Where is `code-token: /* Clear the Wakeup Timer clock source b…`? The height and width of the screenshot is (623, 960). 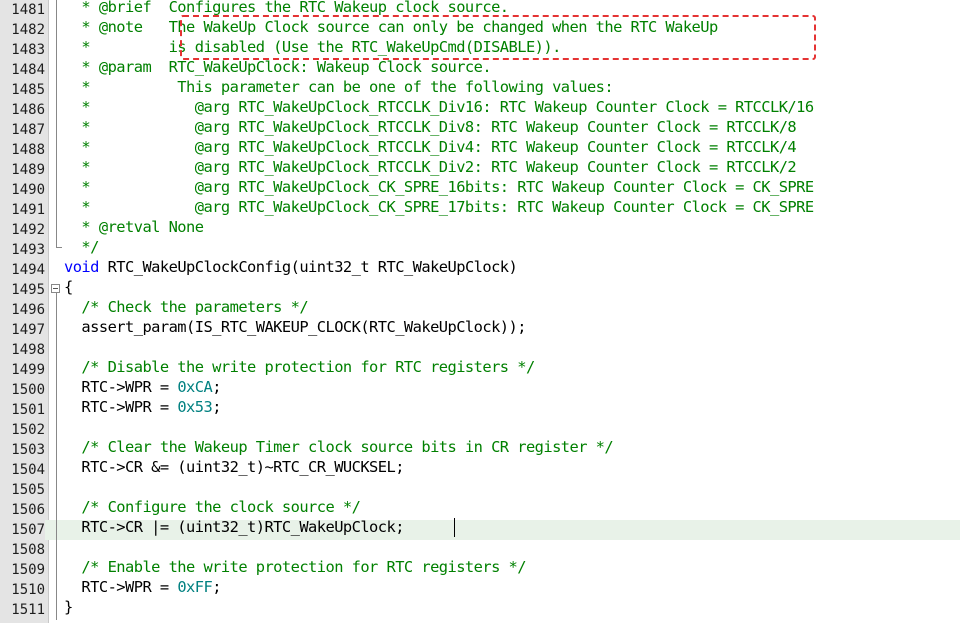
code-token: /* Clear the Wakeup Timer clock source b… is located at coordinates (339, 447).